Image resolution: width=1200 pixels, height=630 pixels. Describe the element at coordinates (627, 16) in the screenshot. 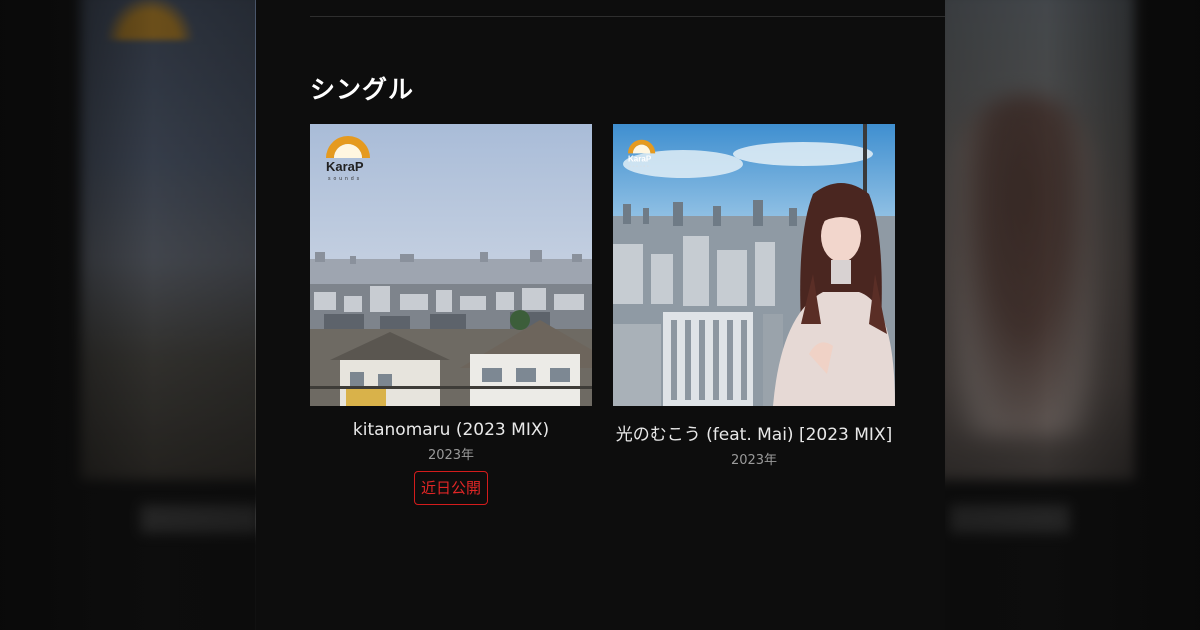

I see `divider` at that location.